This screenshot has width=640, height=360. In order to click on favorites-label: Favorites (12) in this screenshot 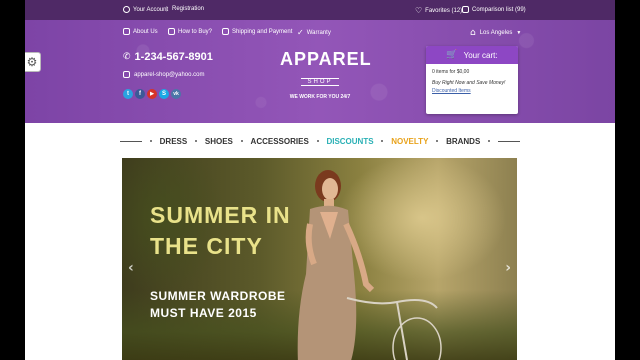, I will do `click(444, 10)`.